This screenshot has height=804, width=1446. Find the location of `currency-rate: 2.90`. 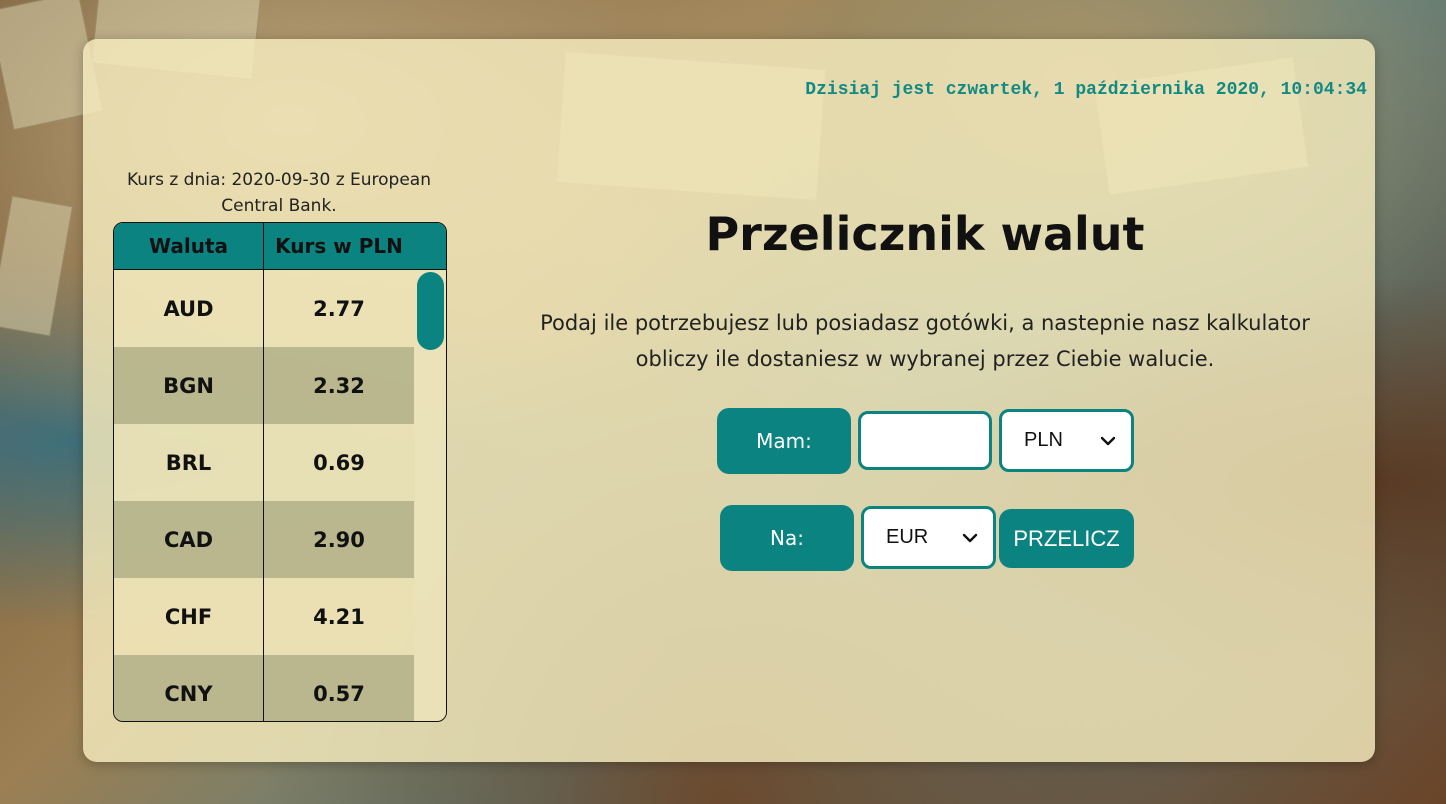

currency-rate: 2.90 is located at coordinates (339, 539).